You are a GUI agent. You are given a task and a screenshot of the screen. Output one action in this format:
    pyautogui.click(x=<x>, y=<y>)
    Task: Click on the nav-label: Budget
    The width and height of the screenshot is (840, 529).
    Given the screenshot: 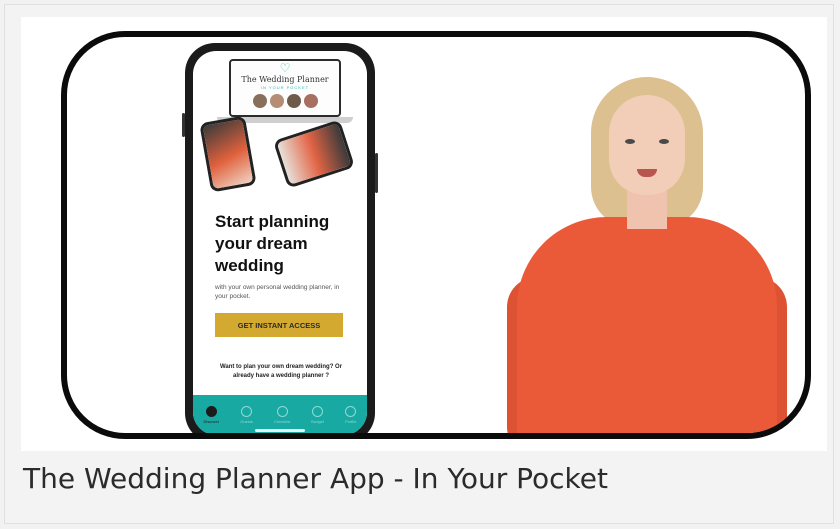 What is the action you would take?
    pyautogui.click(x=317, y=421)
    